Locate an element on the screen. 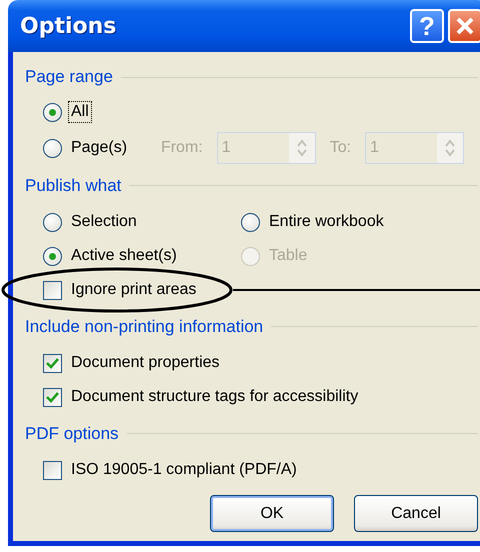 The width and height of the screenshot is (480, 552). section-title: PDF options is located at coordinates (72, 434).